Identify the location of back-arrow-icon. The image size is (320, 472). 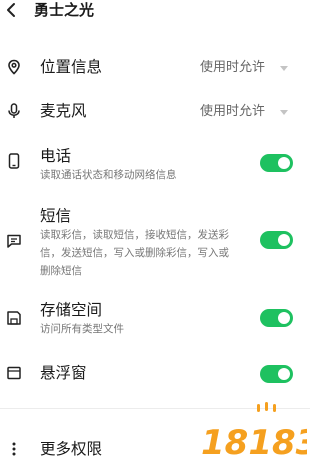
(12, 10).